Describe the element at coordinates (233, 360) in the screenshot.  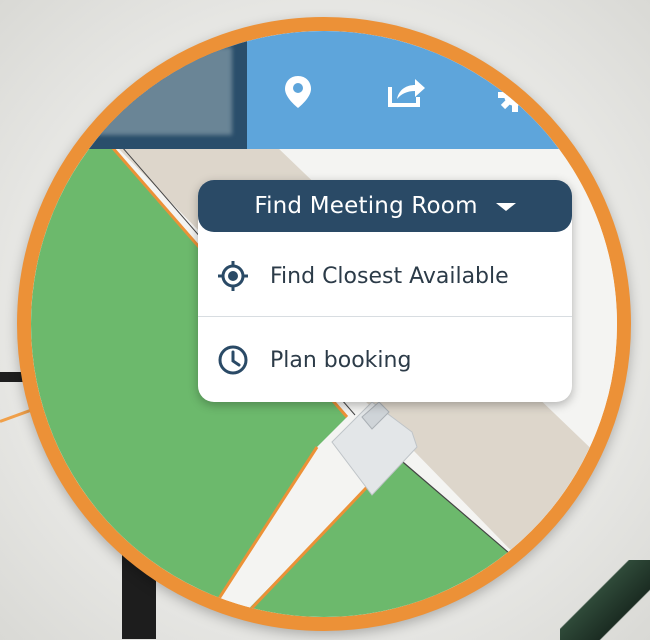
I see `clock-icon` at that location.